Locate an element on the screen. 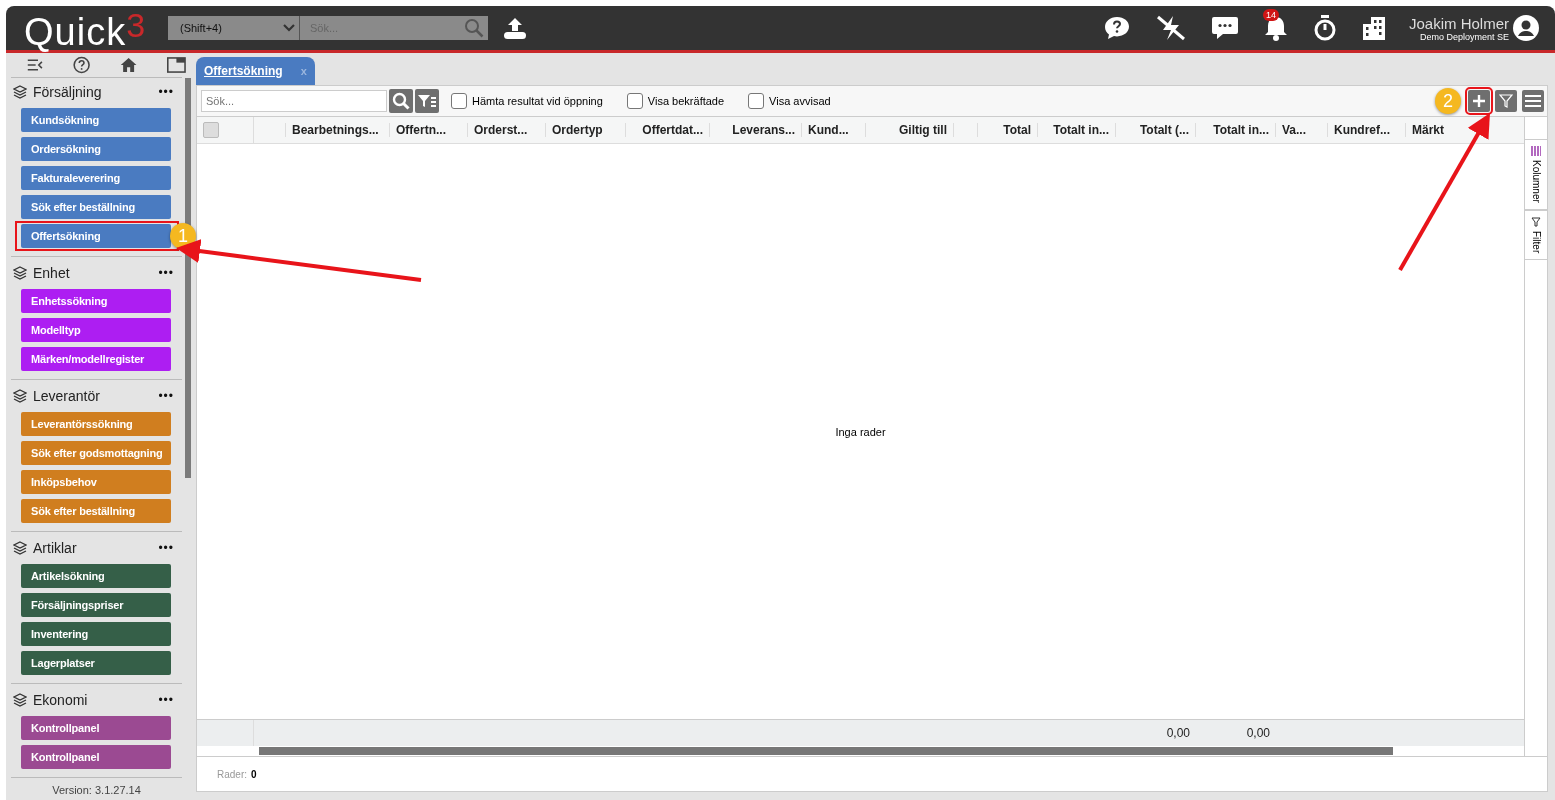 The height and width of the screenshot is (800, 1555). menu-item: Modelltyp is located at coordinates (96, 330).